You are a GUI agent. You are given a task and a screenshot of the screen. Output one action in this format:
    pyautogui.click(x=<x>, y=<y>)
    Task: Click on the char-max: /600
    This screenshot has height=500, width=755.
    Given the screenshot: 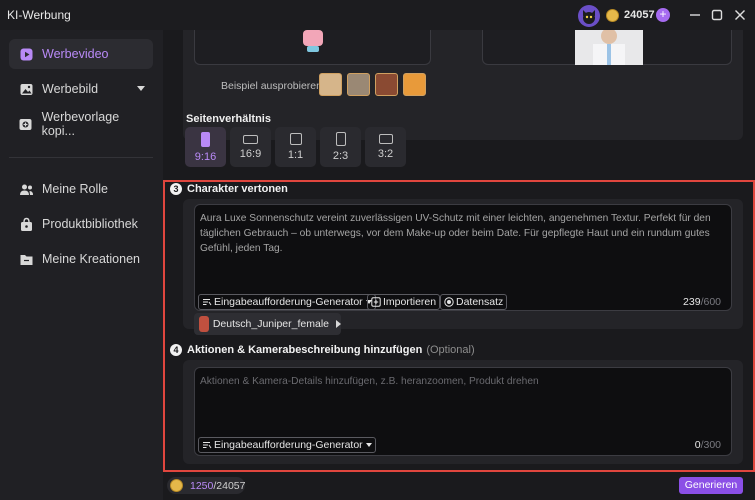 What is the action you would take?
    pyautogui.click(x=710, y=302)
    